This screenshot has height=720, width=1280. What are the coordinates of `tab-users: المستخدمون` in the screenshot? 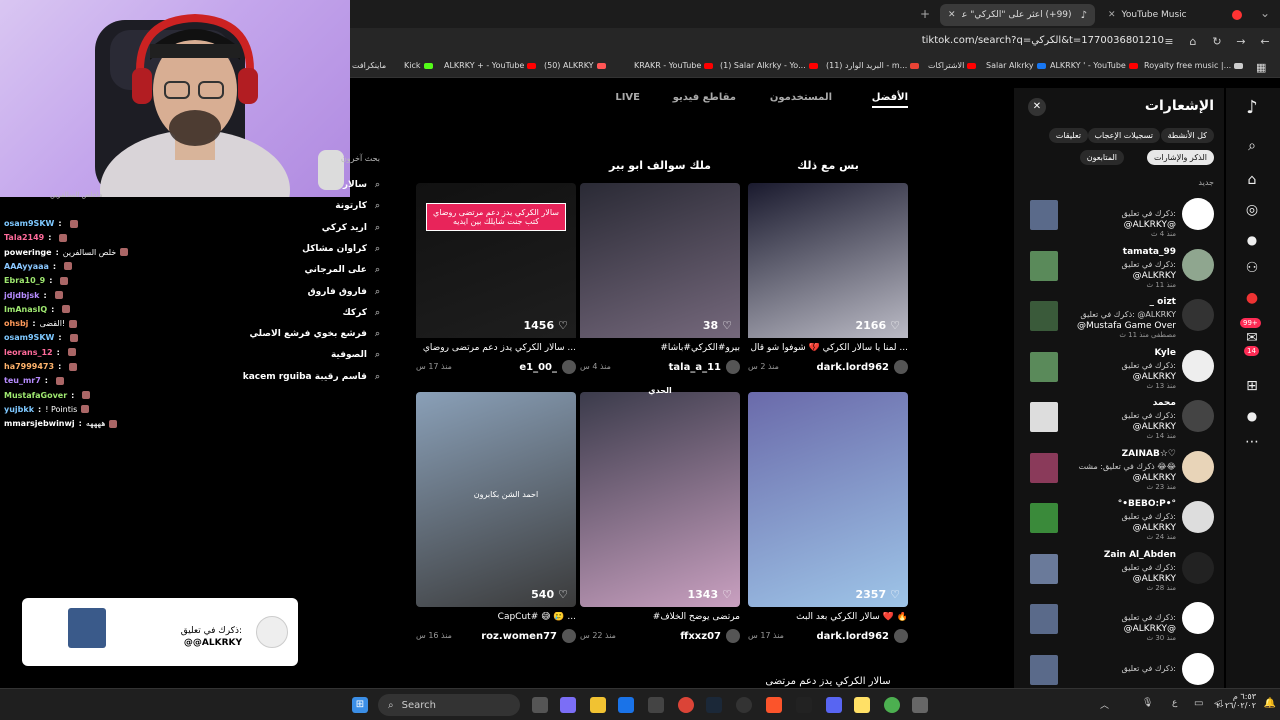 It's located at (801, 97).